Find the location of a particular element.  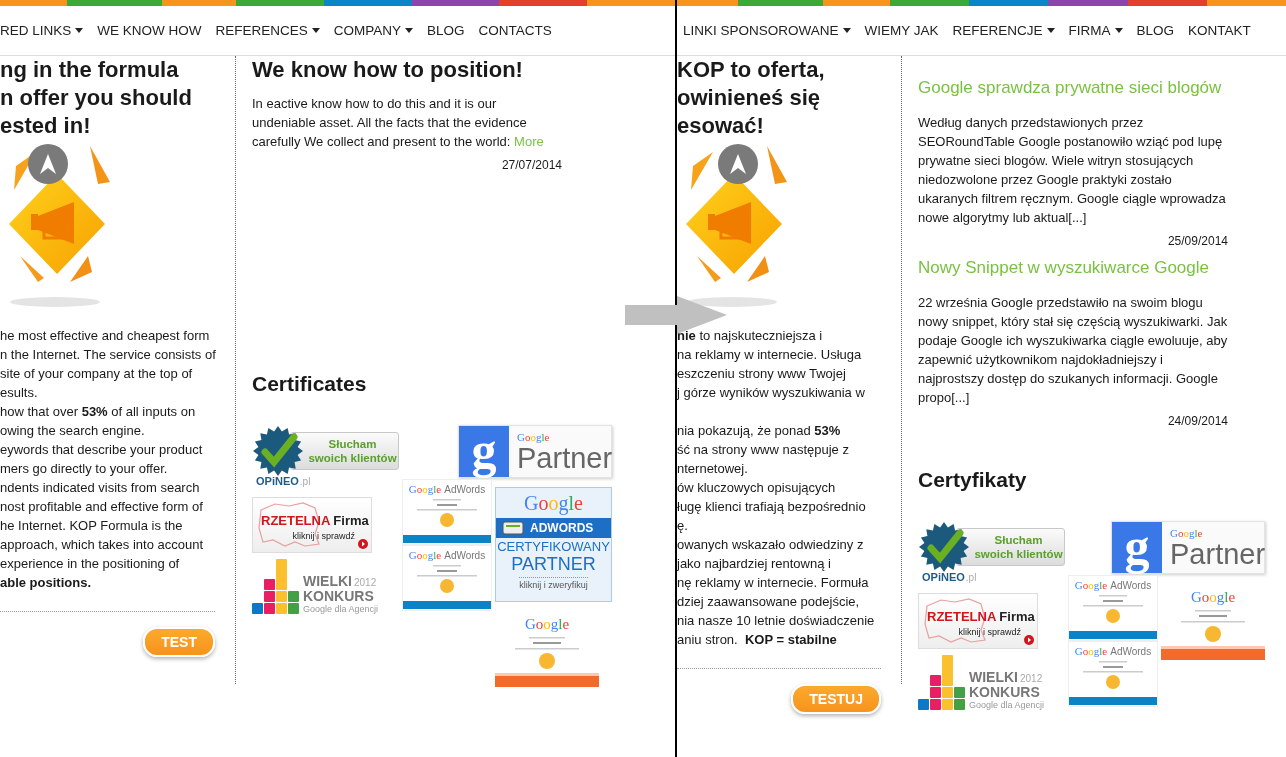

badge-title: PARTNER is located at coordinates (553, 564).